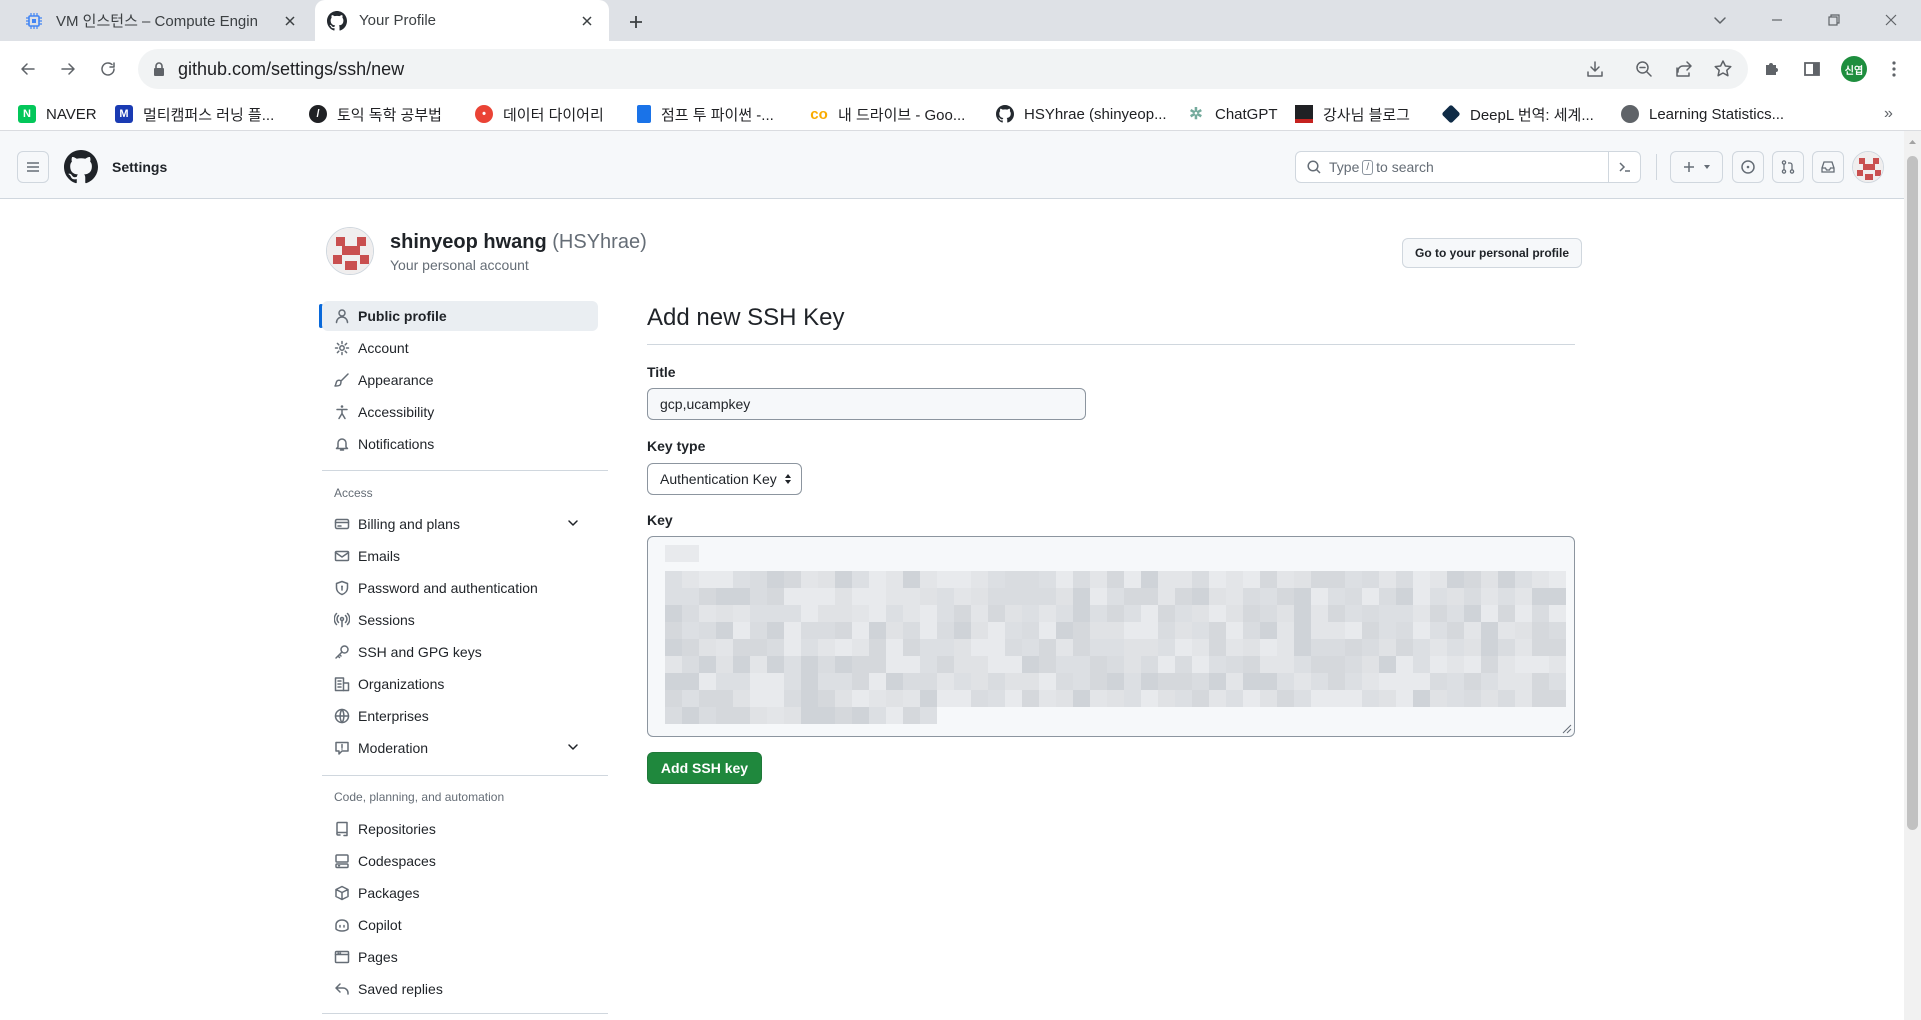  What do you see at coordinates (1111, 636) in the screenshot?
I see `key-textarea` at bounding box center [1111, 636].